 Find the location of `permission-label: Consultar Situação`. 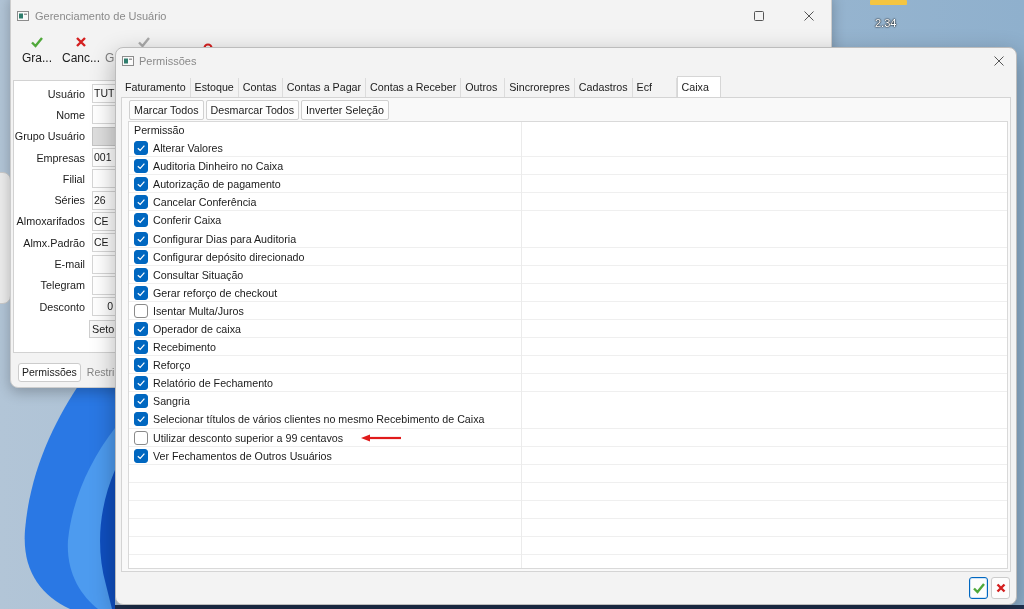

permission-label: Consultar Situação is located at coordinates (198, 274).